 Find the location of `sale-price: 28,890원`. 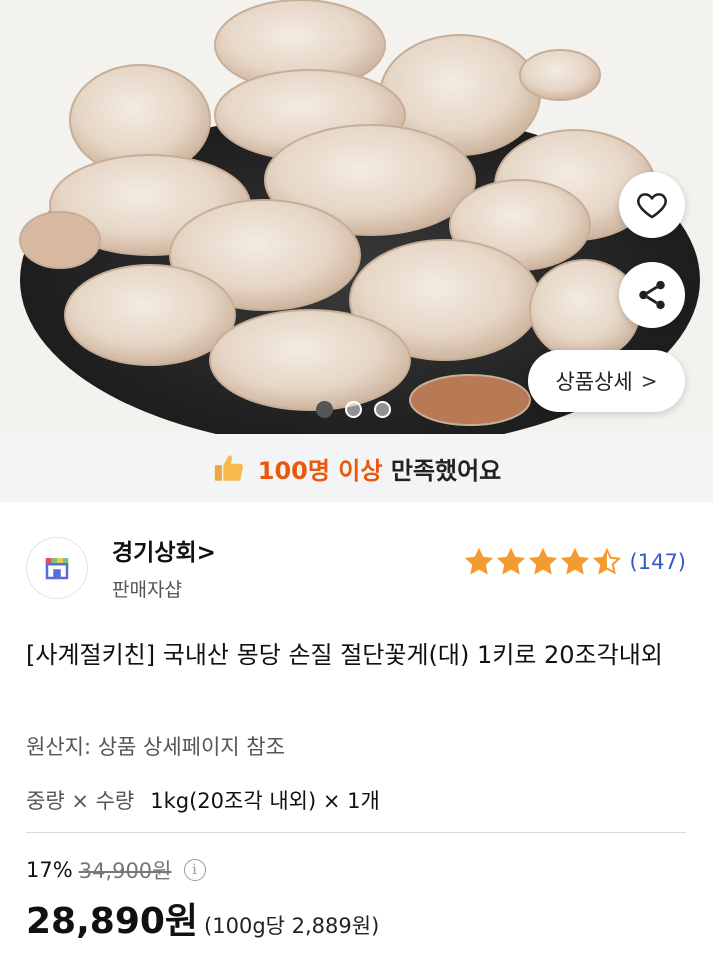

sale-price: 28,890원 is located at coordinates (112, 921).